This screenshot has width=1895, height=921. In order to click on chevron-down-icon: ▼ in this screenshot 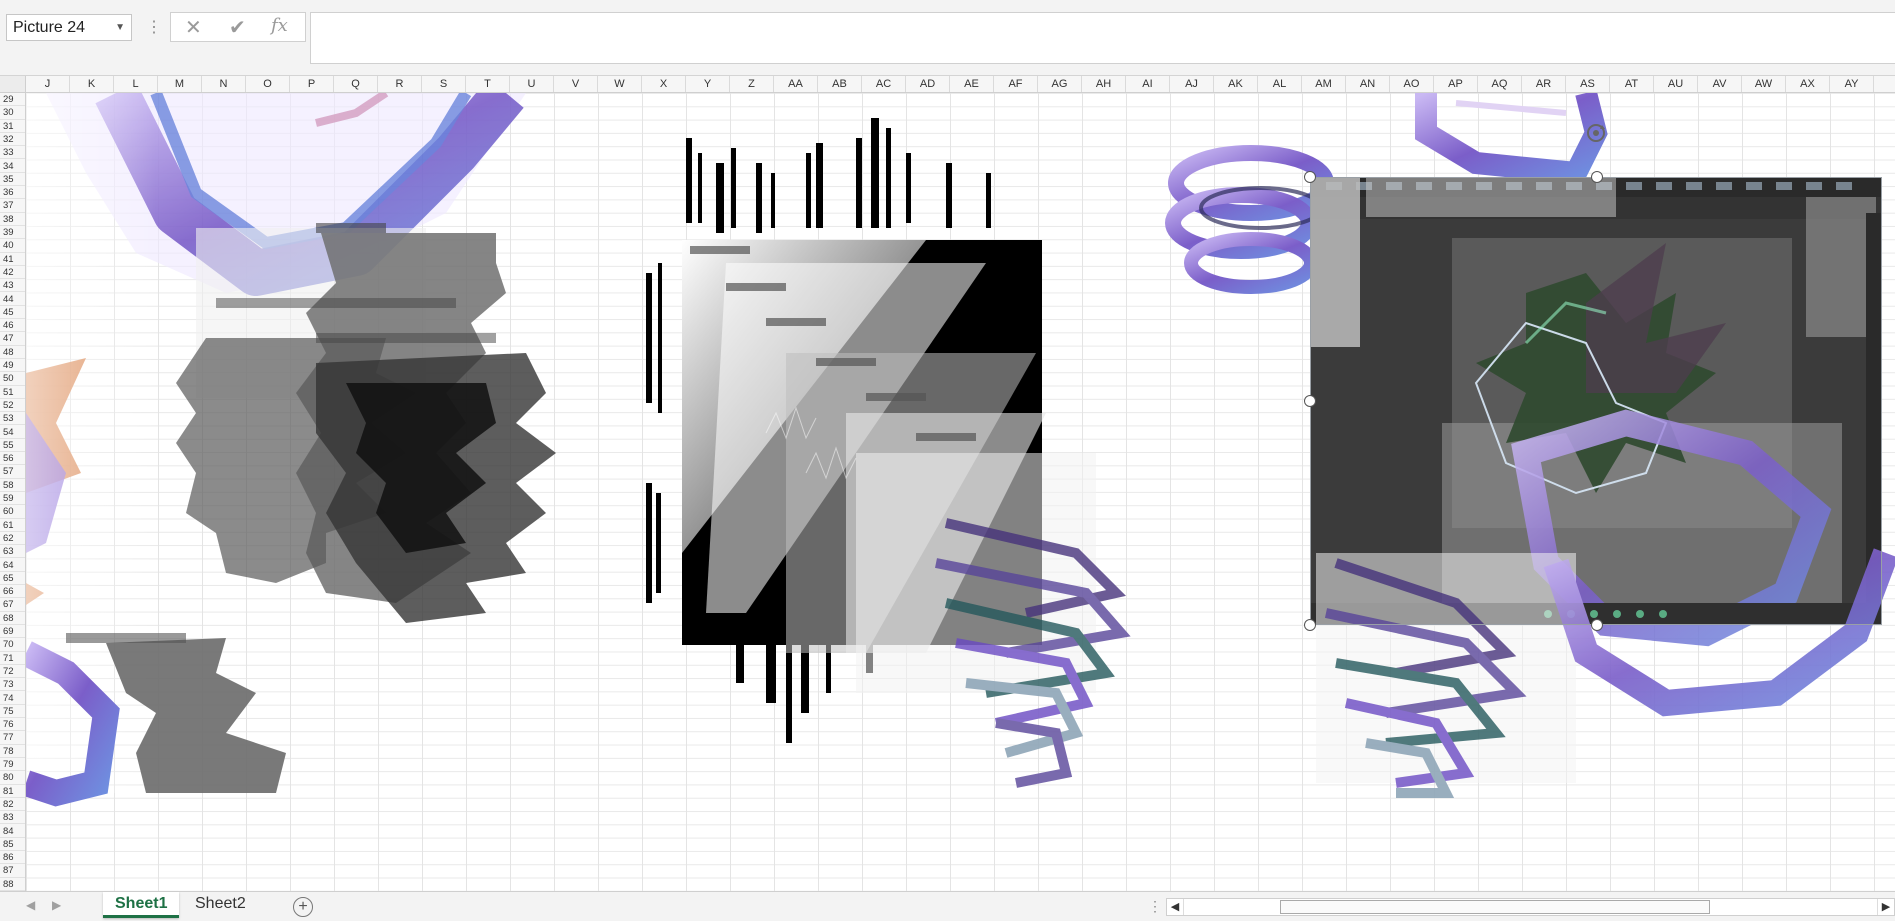, I will do `click(120, 27)`.